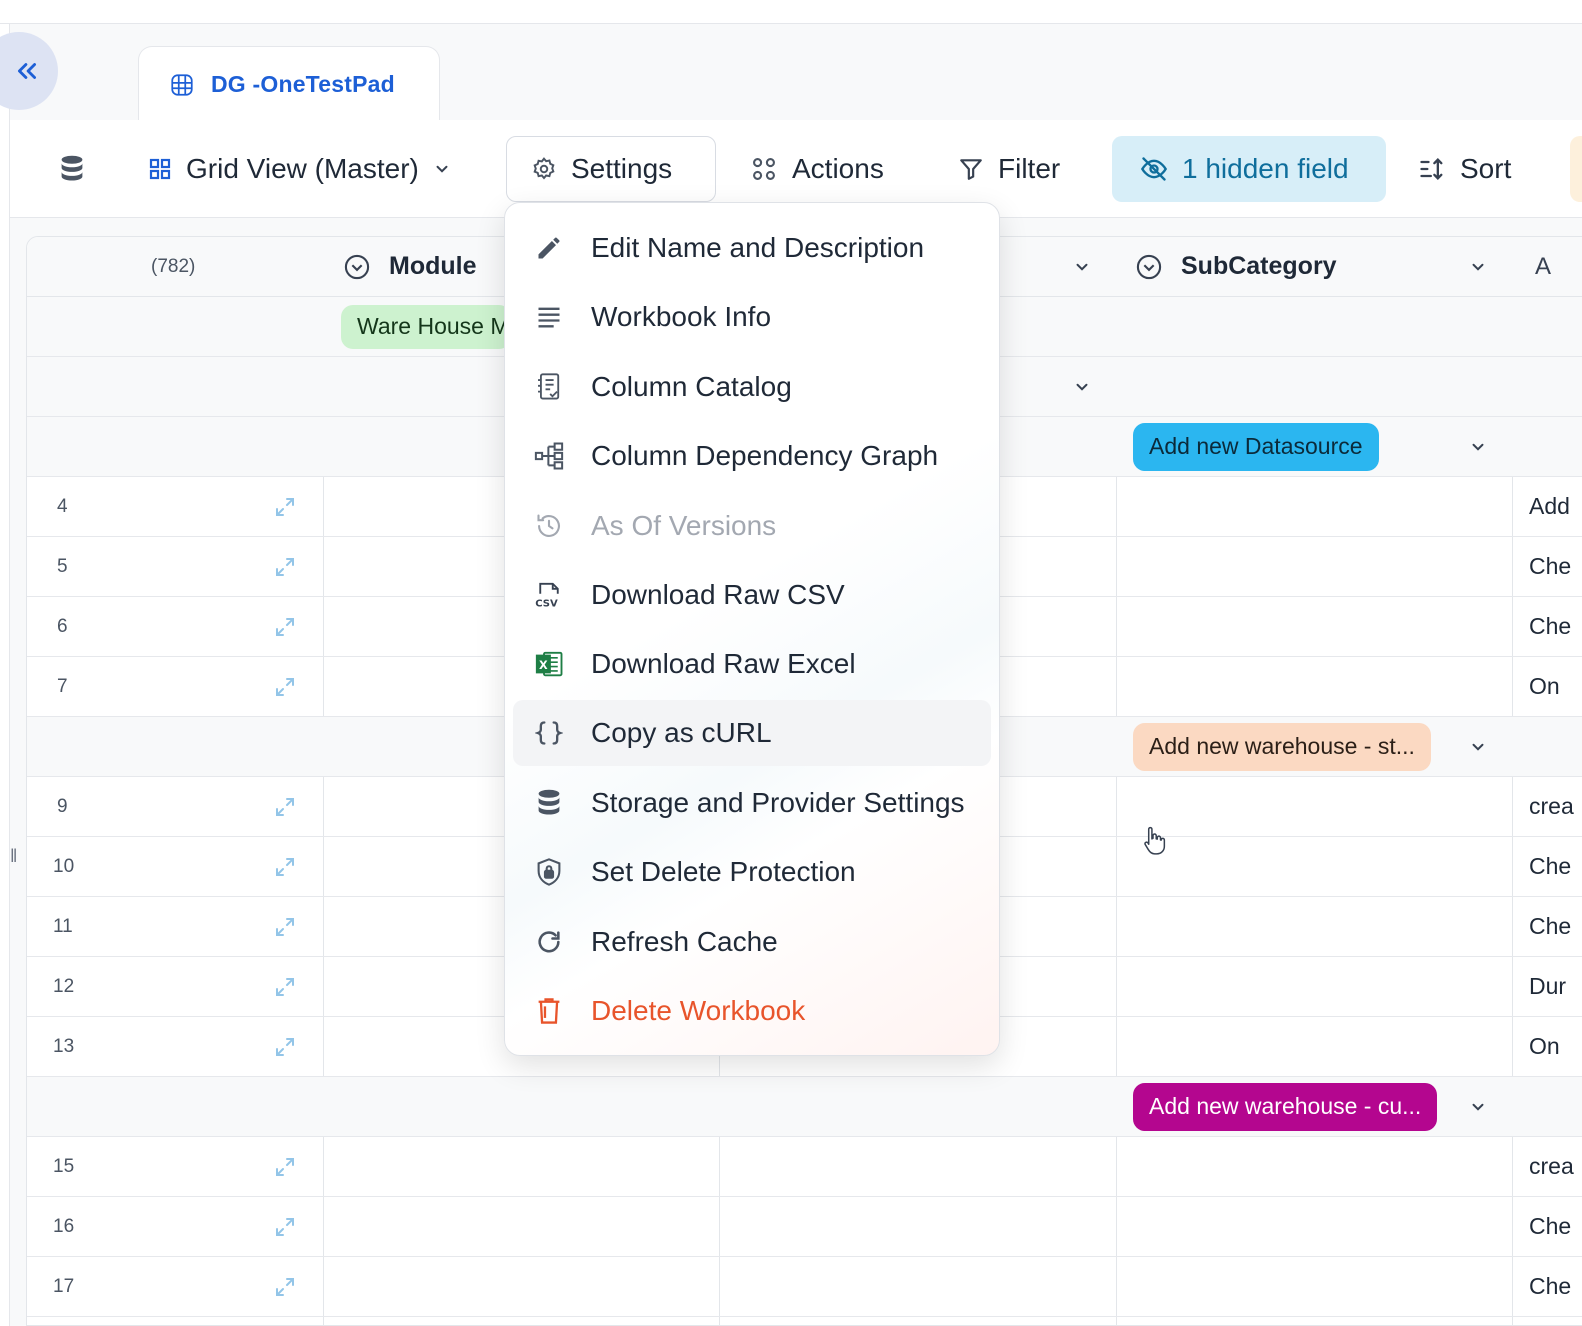 The image size is (1582, 1326). Describe the element at coordinates (549, 456) in the screenshot. I see `dependency-graph-icon` at that location.